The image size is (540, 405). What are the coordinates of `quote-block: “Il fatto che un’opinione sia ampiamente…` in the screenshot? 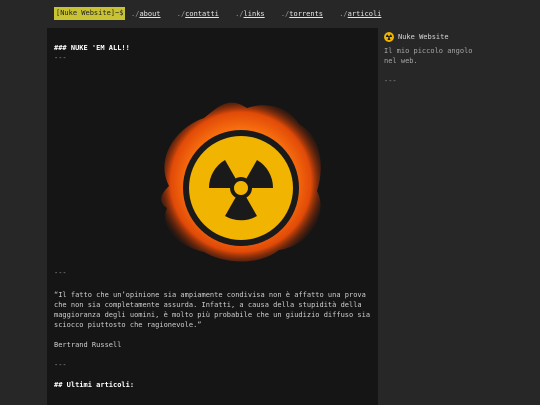 It's located at (213, 340).